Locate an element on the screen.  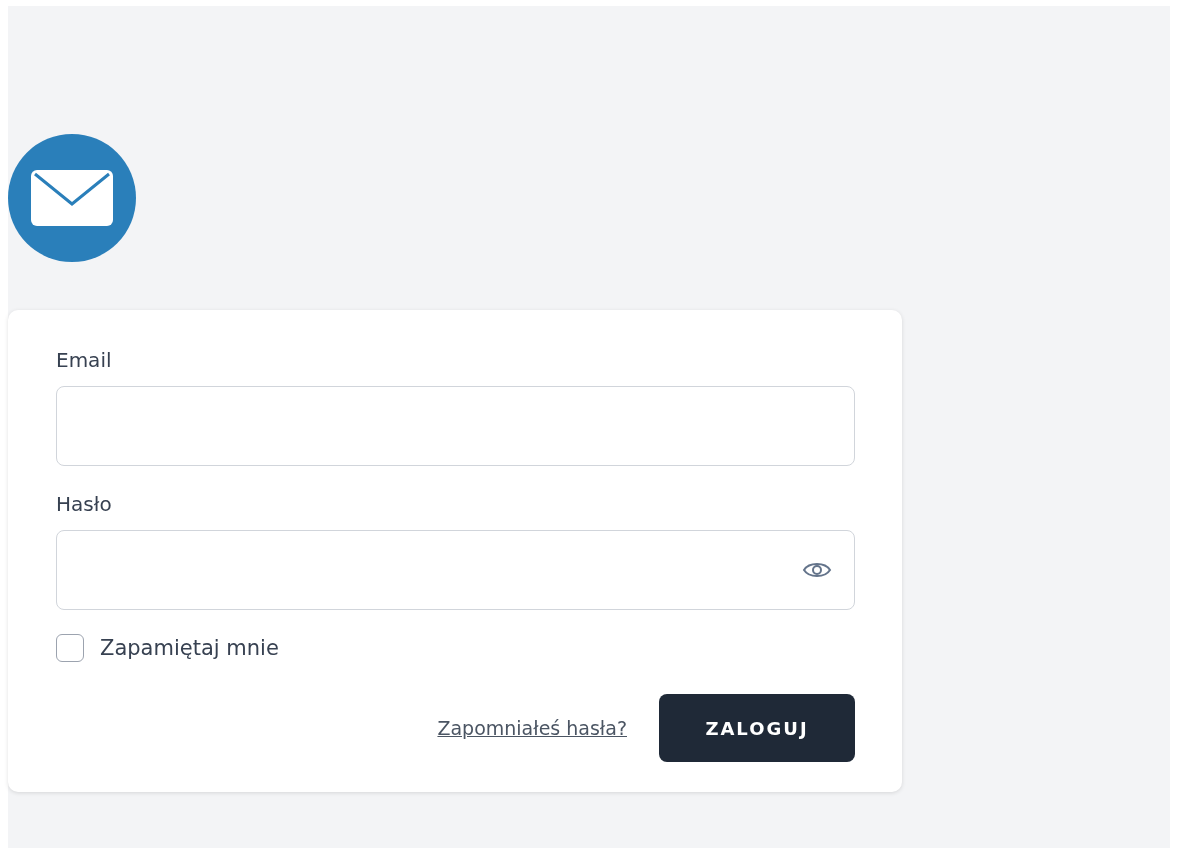
login-button: ZALOGUJ is located at coordinates (757, 728).